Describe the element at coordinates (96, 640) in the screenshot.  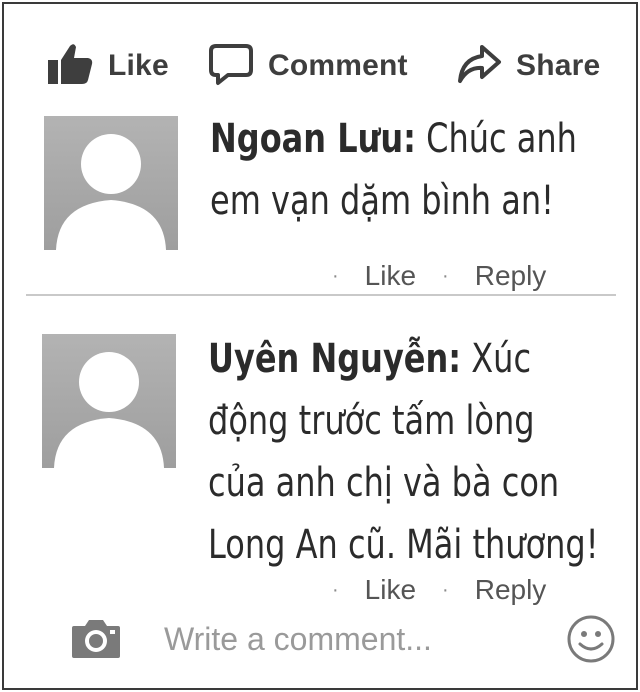
I see `camera-icon` at that location.